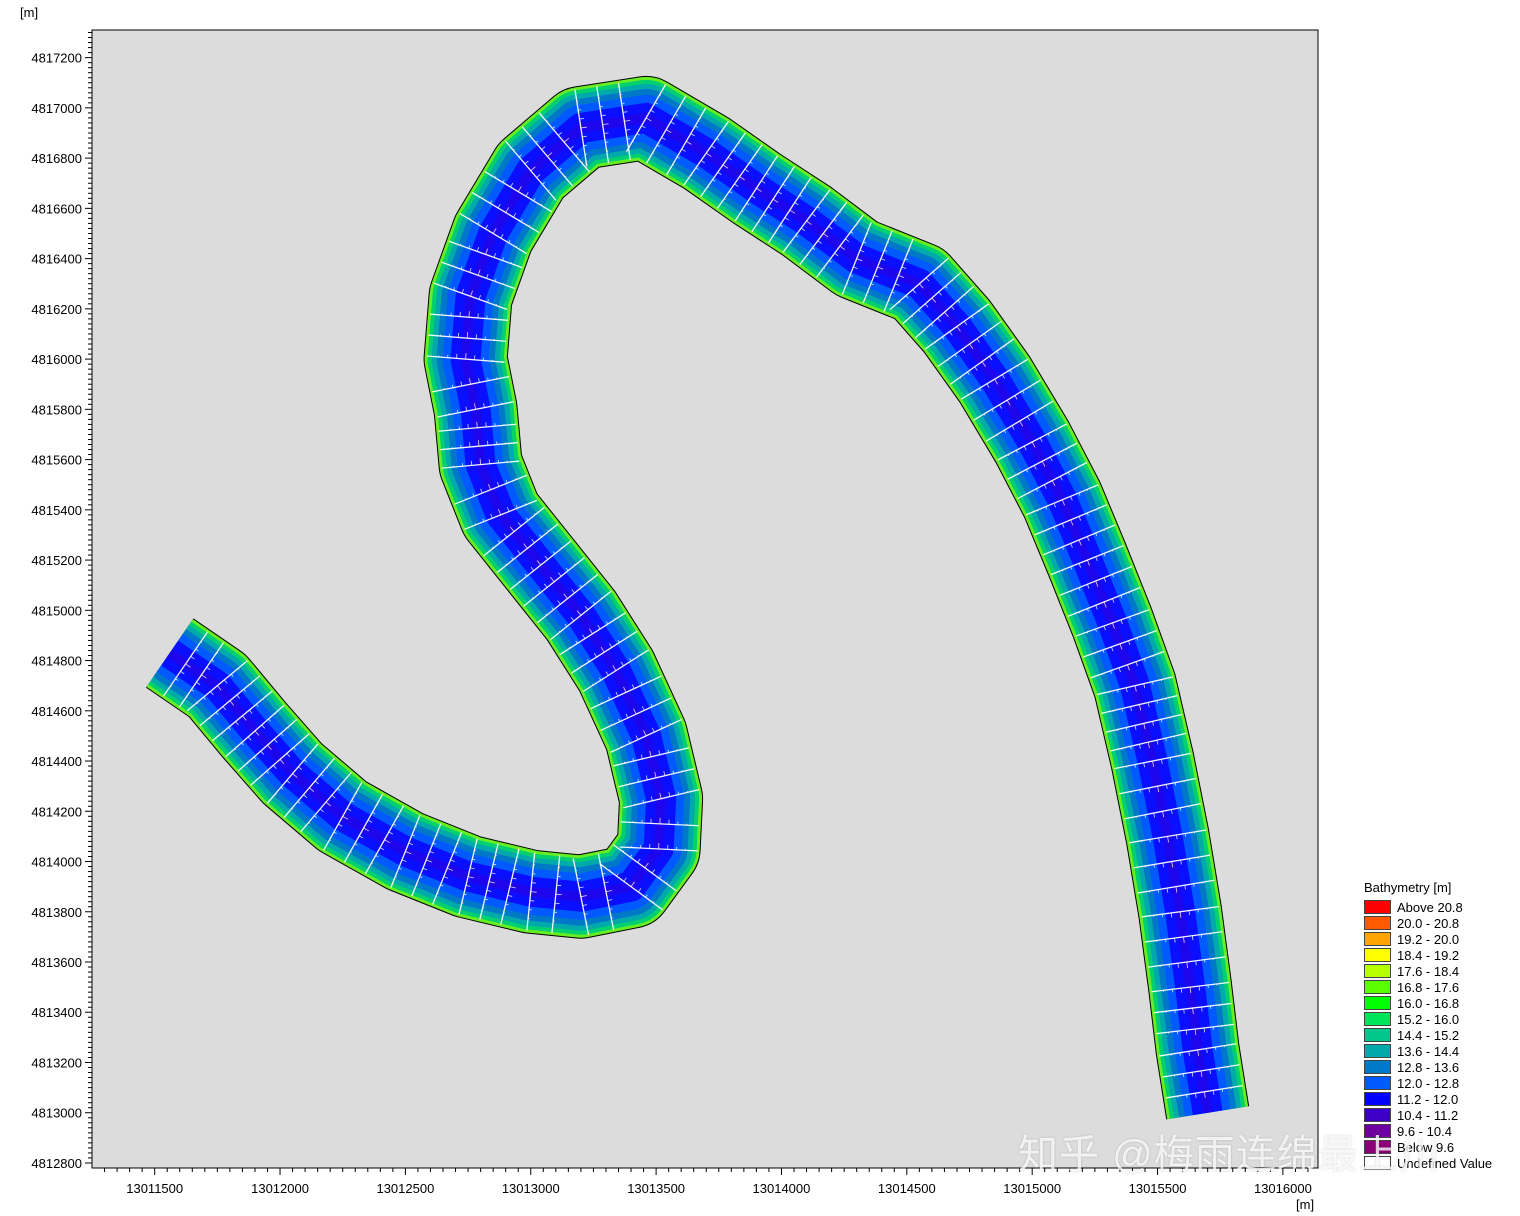  I want to click on x-tick-label: 13013500, so click(656, 1188).